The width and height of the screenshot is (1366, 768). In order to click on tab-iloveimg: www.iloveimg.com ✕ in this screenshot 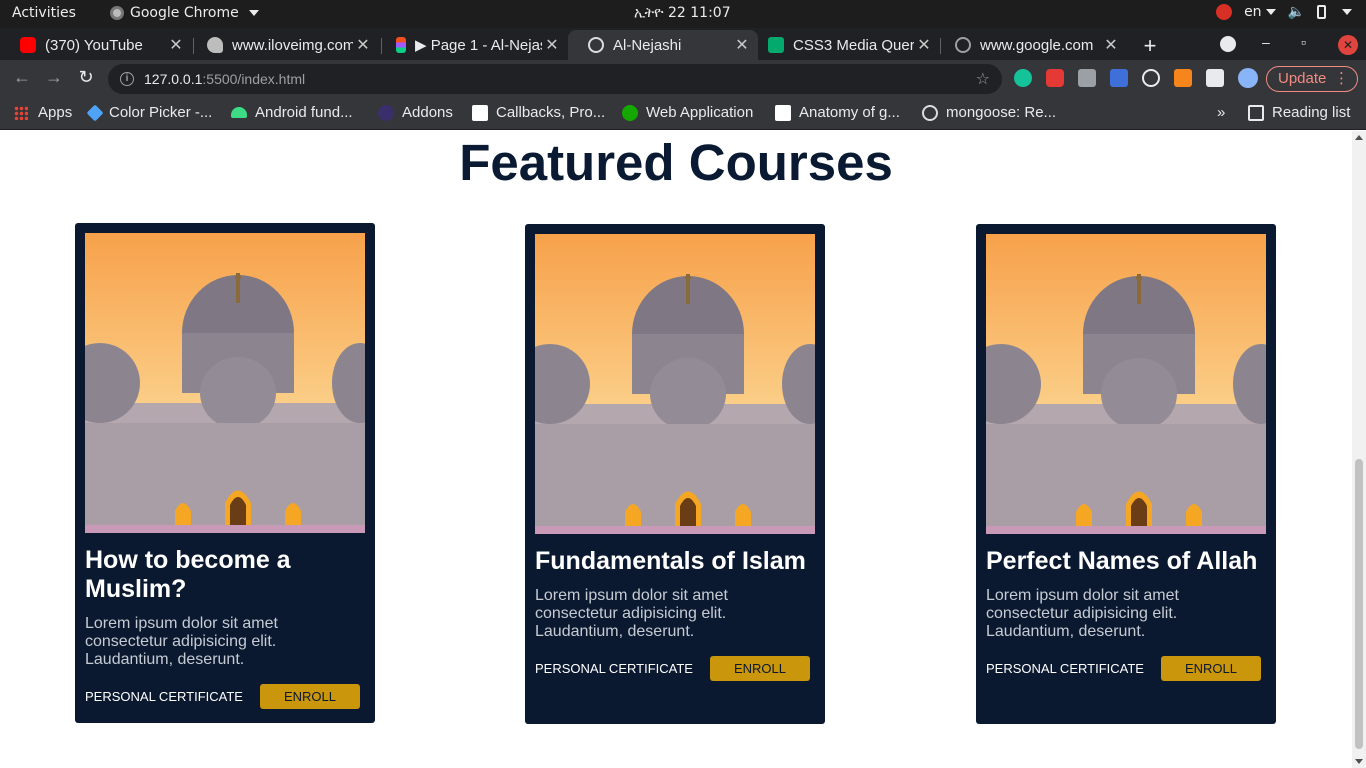, I will do `click(283, 45)`.